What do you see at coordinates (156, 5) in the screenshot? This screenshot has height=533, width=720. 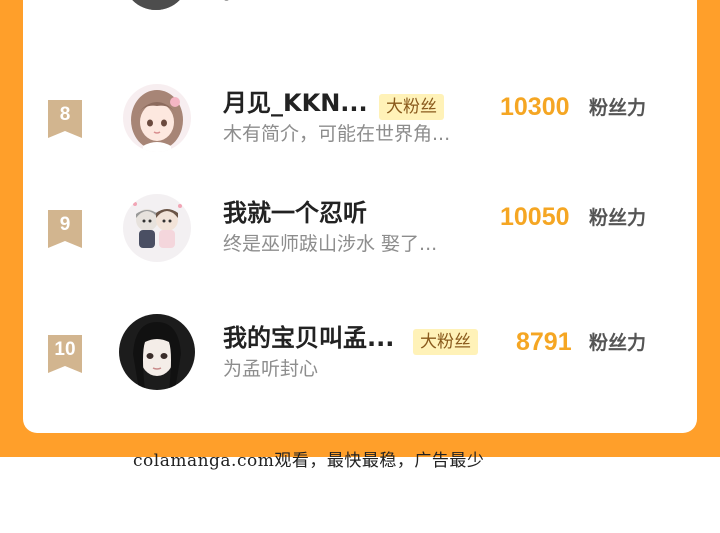 I see `user-avatar` at bounding box center [156, 5].